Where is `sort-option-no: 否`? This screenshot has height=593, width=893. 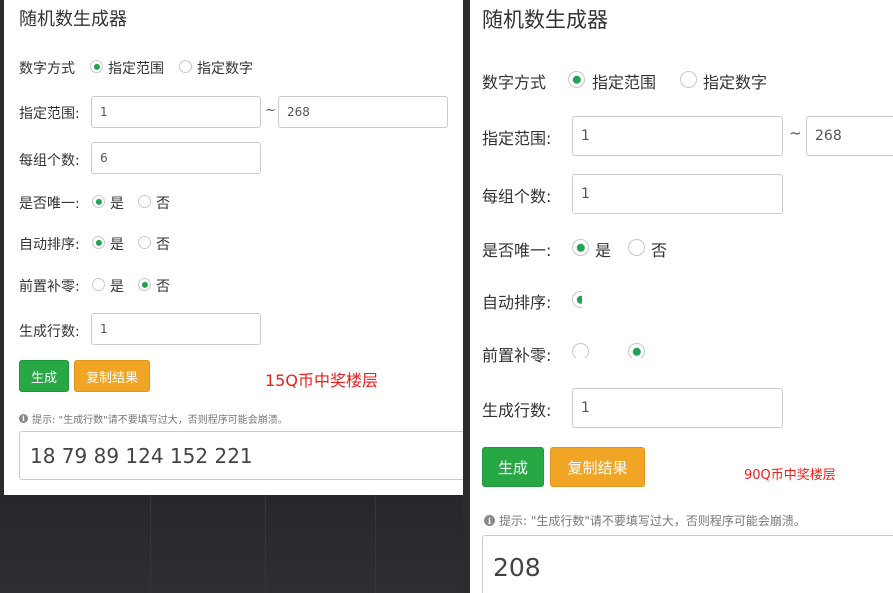 sort-option-no: 否 is located at coordinates (163, 244).